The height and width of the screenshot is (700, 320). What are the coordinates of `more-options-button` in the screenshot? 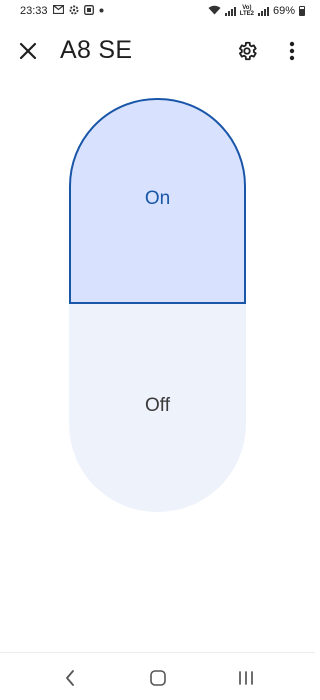 It's located at (292, 51).